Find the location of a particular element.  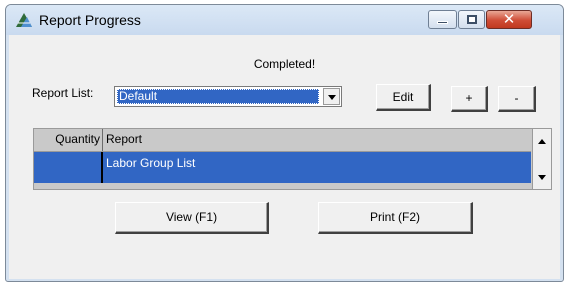

report-list-label: Report List: is located at coordinates (63, 93).